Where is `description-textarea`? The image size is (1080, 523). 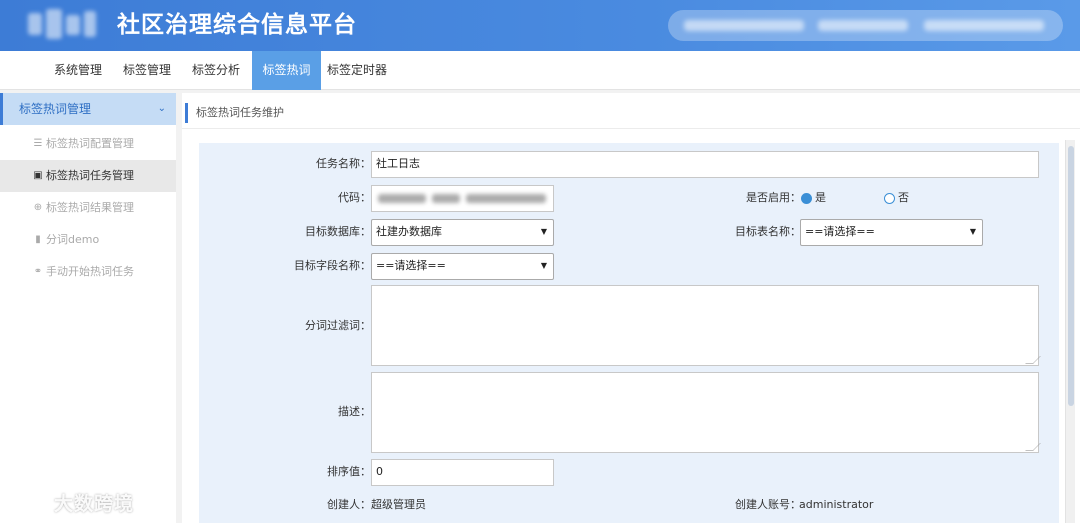
description-textarea is located at coordinates (706, 412).